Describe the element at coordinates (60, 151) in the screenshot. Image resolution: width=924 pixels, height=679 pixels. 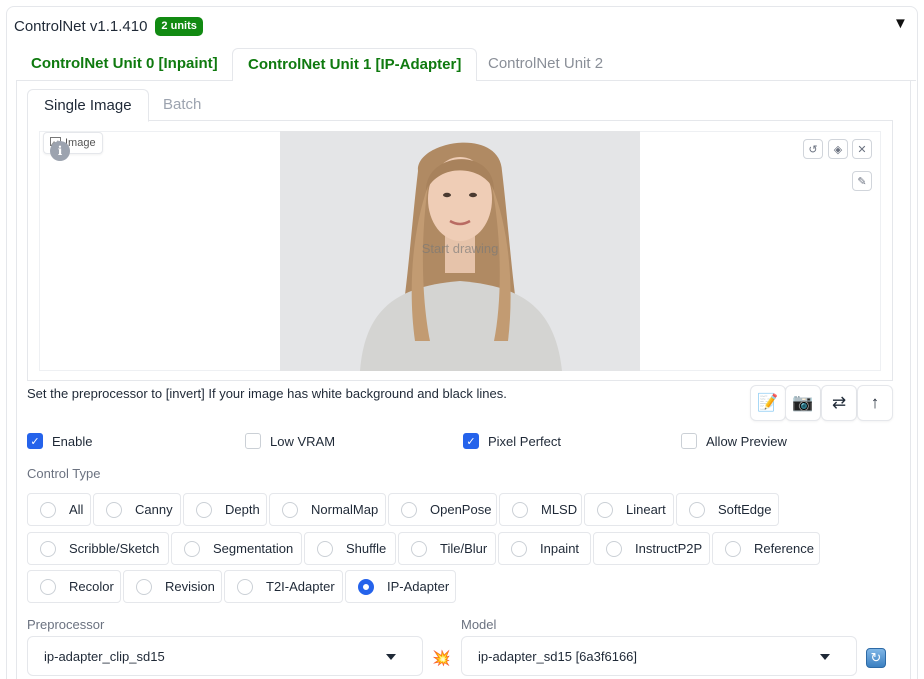
I see `info-icon: i` at that location.